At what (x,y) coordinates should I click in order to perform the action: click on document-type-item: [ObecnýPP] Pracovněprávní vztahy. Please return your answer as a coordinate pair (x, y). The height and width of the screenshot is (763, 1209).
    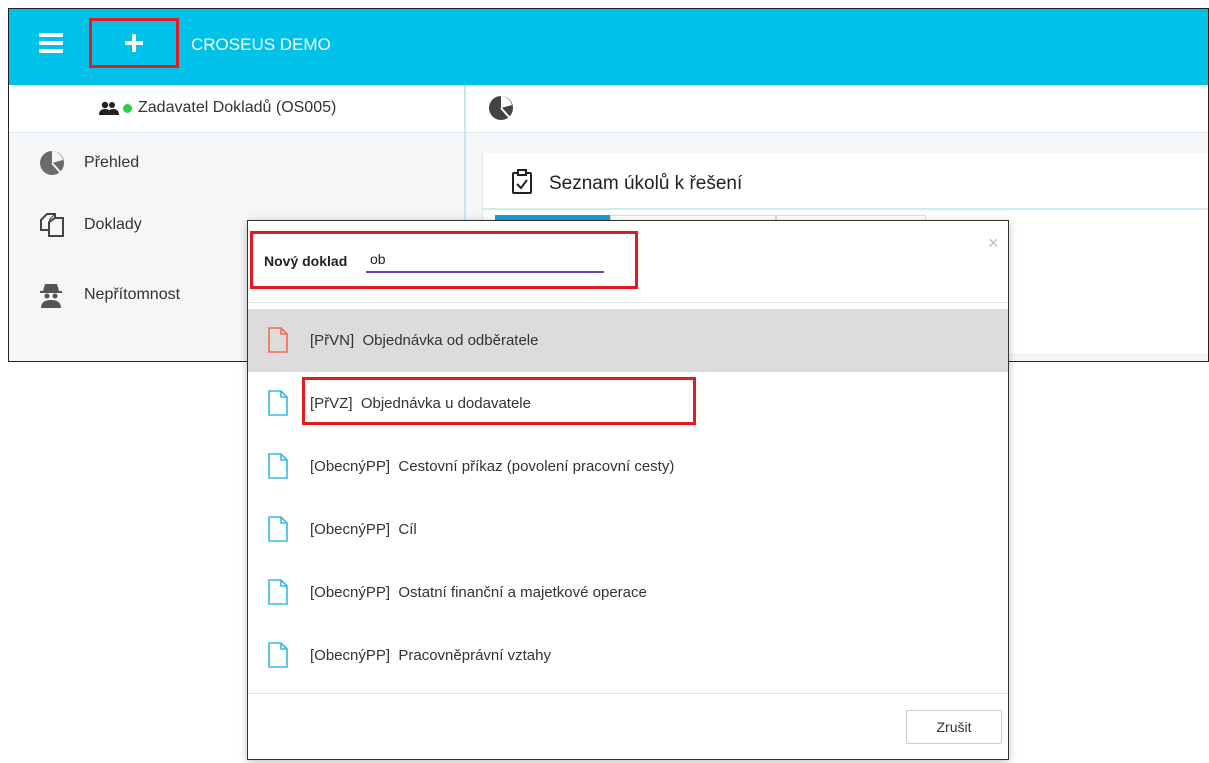
    Looking at the image, I should click on (628, 655).